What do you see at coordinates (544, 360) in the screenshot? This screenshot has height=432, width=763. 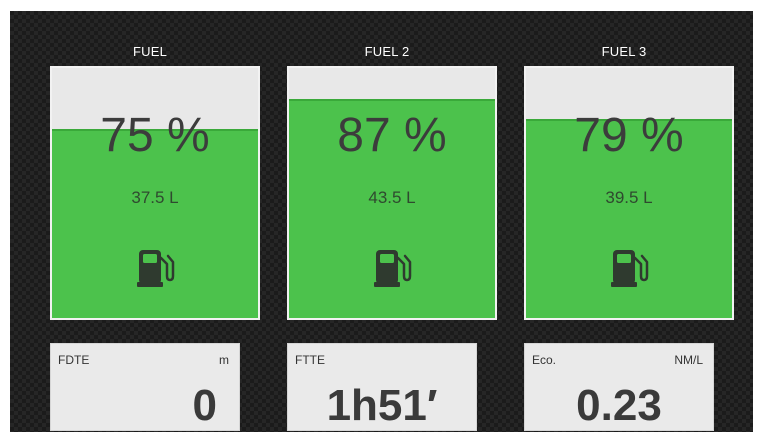 I see `databox-label: Eco.` at bounding box center [544, 360].